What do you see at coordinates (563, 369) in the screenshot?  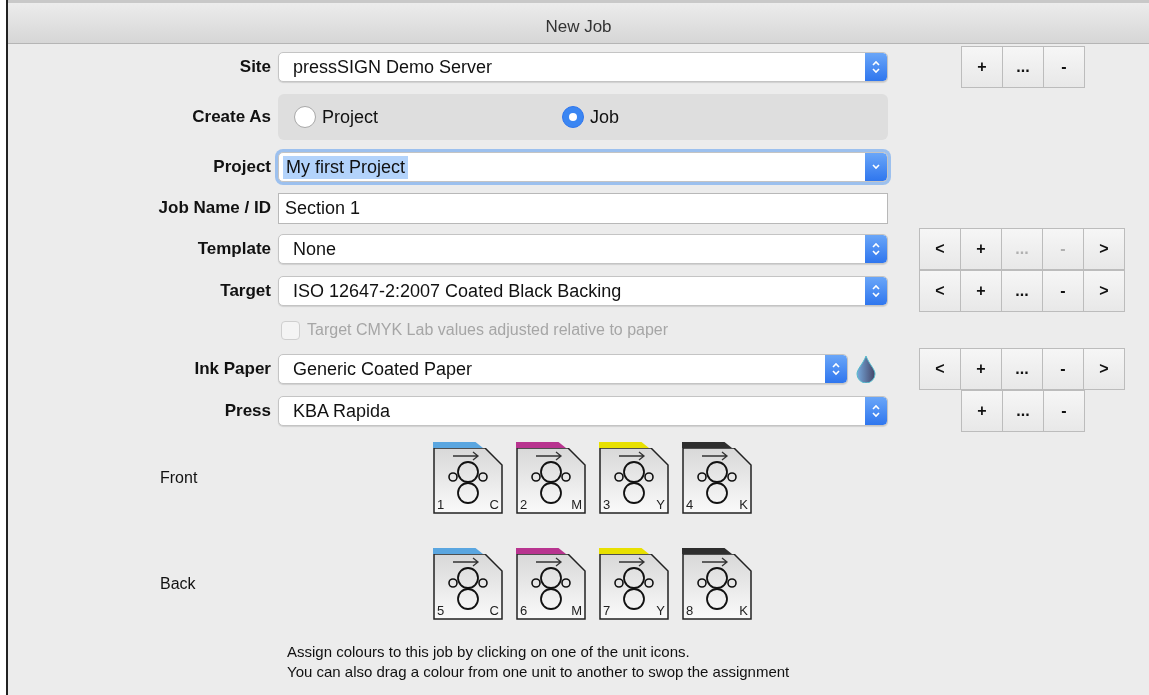 I see `popup-menu: Generic Coated Paper` at bounding box center [563, 369].